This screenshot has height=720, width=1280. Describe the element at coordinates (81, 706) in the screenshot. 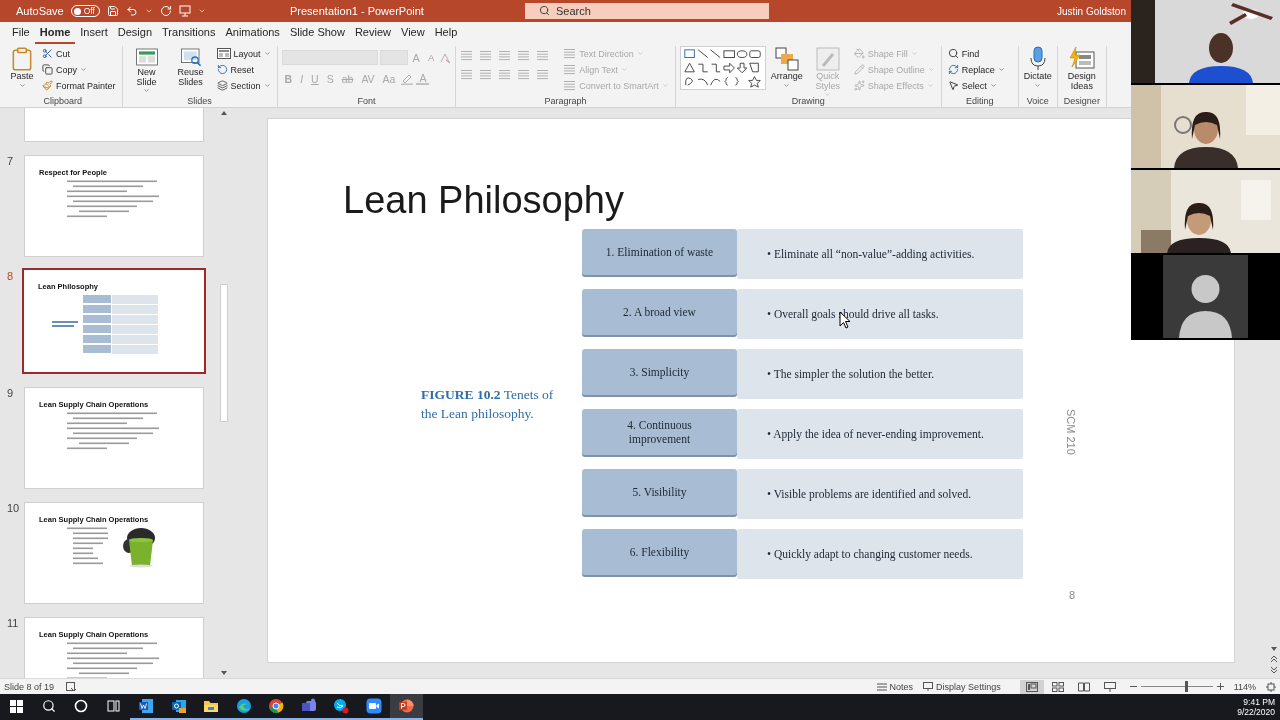

I see `cortana-icon` at that location.